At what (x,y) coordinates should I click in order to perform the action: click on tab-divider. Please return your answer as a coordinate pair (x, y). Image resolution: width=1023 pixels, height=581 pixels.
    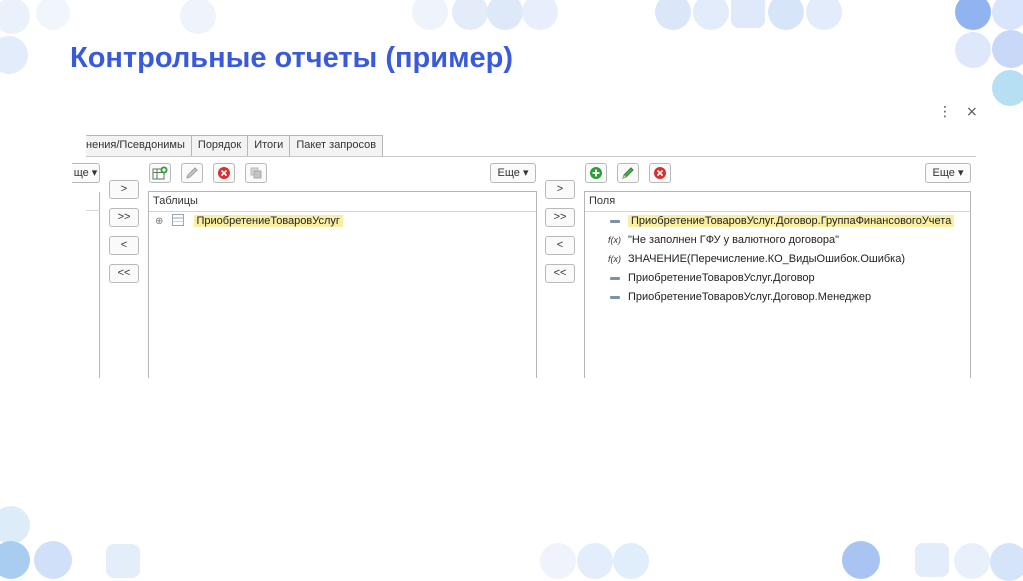
    Looking at the image, I should click on (531, 156).